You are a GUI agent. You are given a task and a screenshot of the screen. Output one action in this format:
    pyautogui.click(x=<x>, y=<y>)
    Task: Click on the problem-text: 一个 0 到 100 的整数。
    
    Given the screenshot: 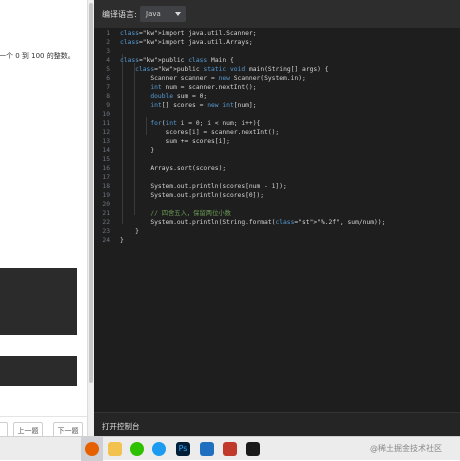 What is the action you would take?
    pyautogui.click(x=37, y=56)
    